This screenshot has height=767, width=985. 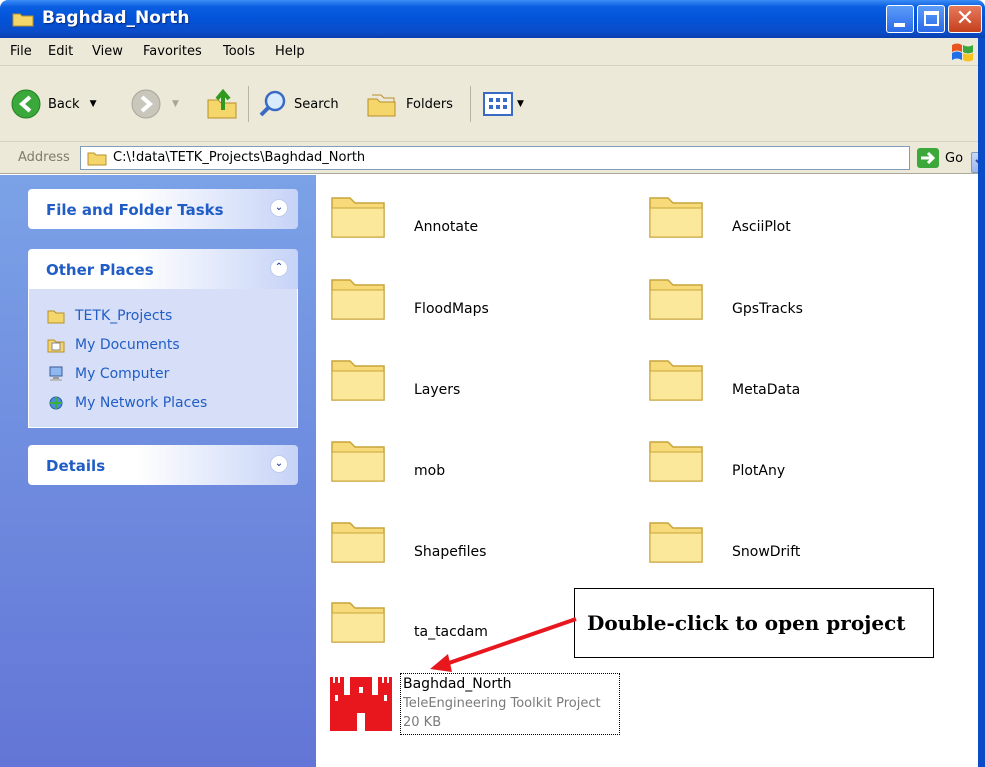 I want to click on menu-file: File, so click(x=21, y=51).